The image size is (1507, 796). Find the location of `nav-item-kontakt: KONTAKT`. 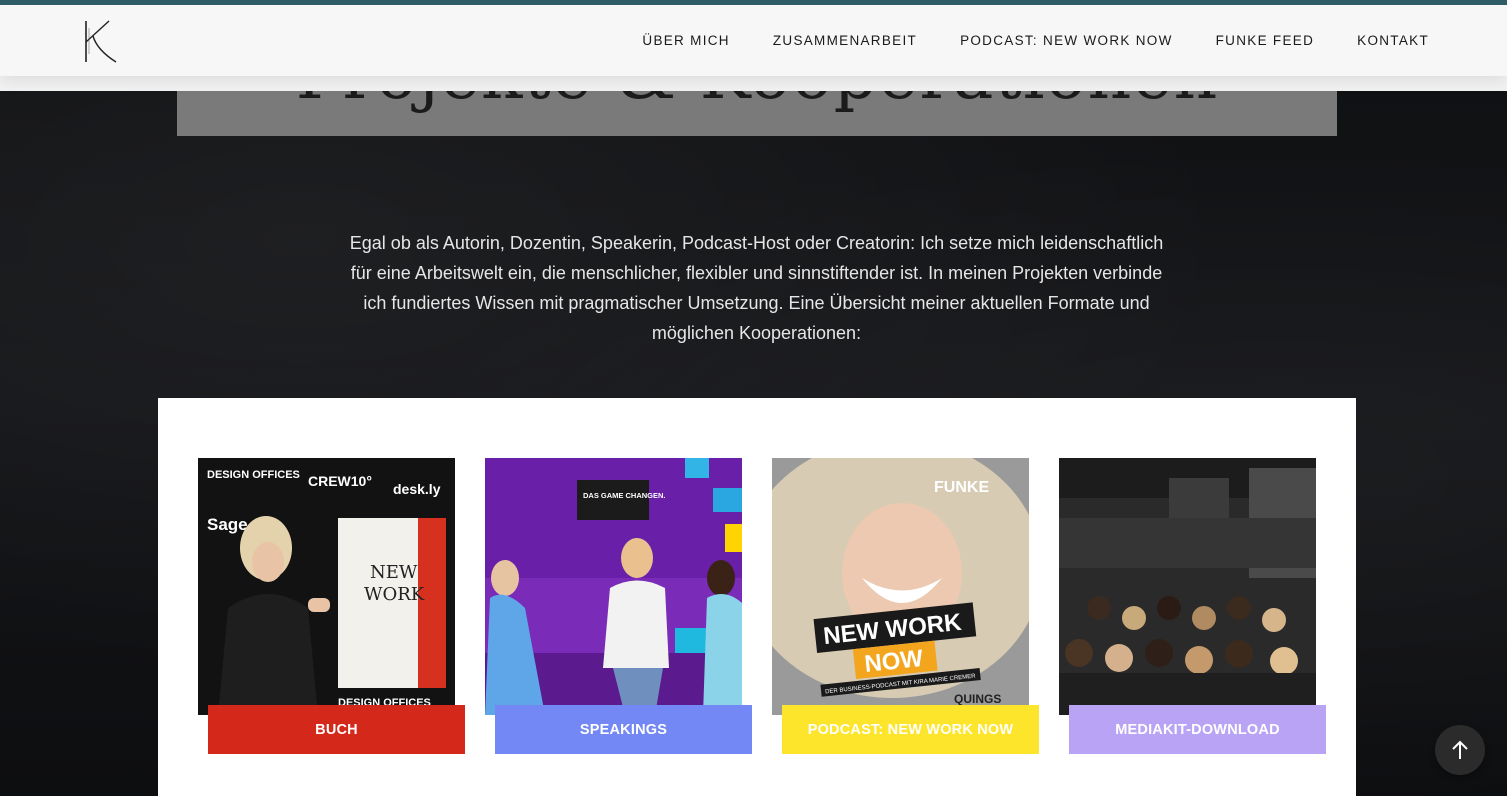

nav-item-kontakt: KONTAKT is located at coordinates (1393, 40).